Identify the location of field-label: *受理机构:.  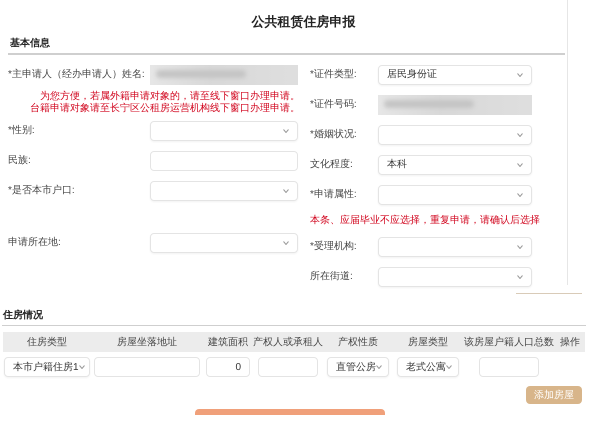
(334, 247).